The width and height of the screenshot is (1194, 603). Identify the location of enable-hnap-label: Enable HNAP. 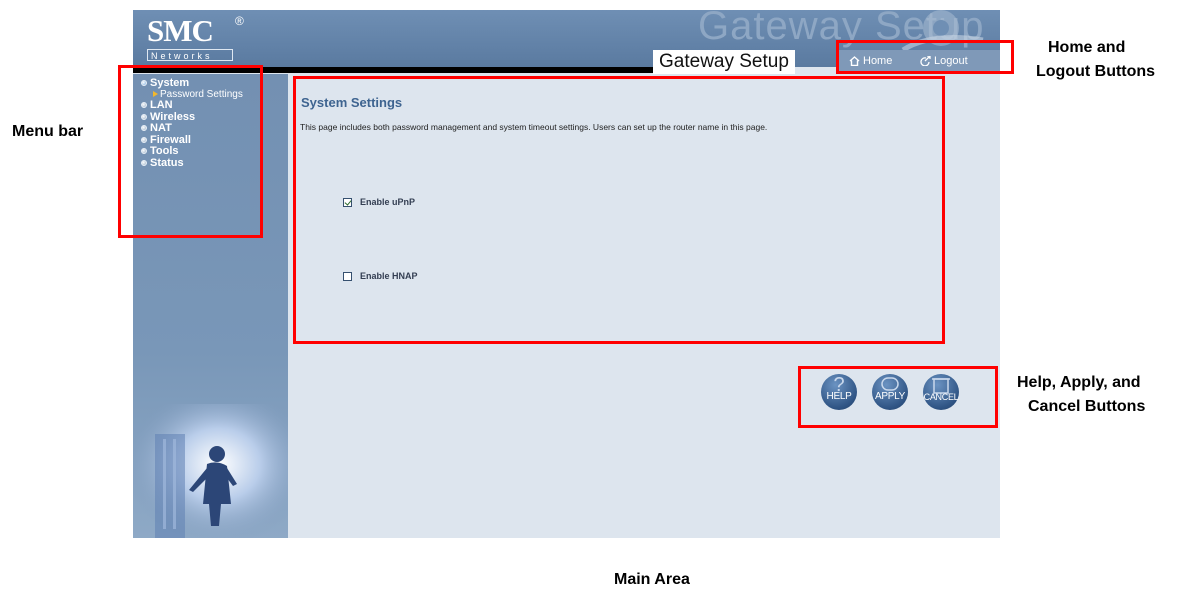
(389, 276).